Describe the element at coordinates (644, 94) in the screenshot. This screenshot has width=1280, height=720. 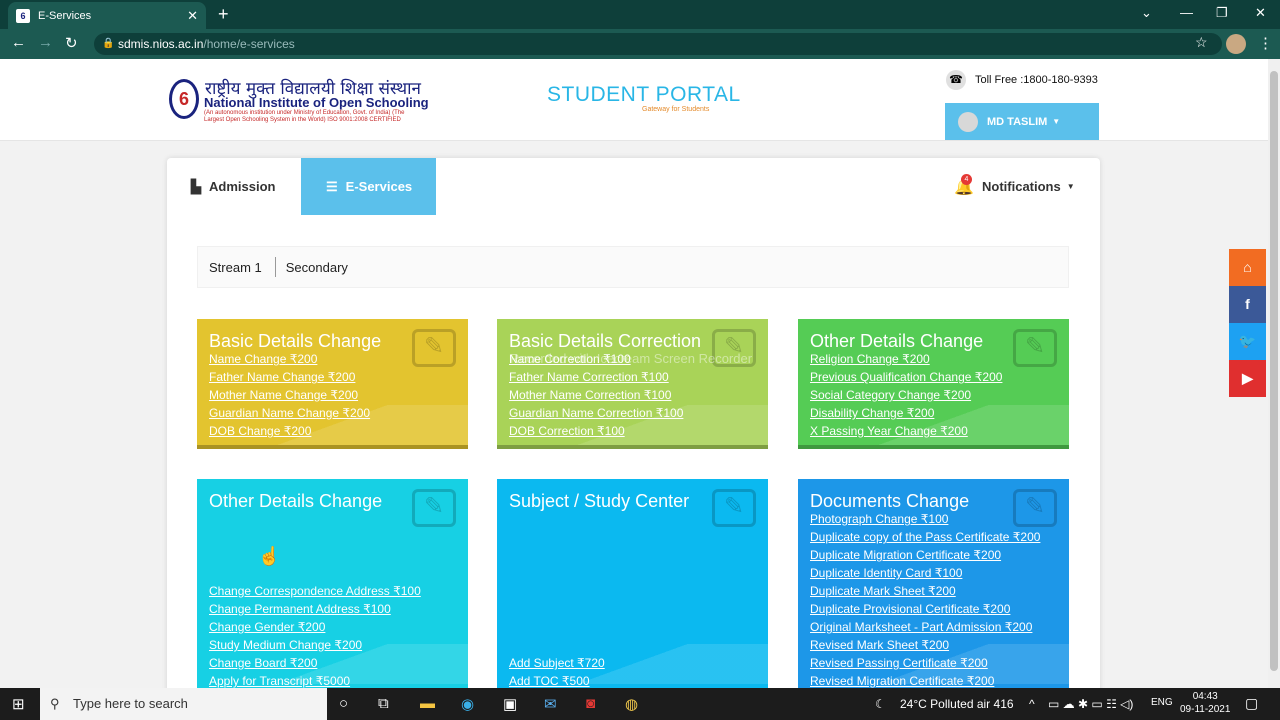
I see `portal-title: STUDENT PORTAL` at that location.